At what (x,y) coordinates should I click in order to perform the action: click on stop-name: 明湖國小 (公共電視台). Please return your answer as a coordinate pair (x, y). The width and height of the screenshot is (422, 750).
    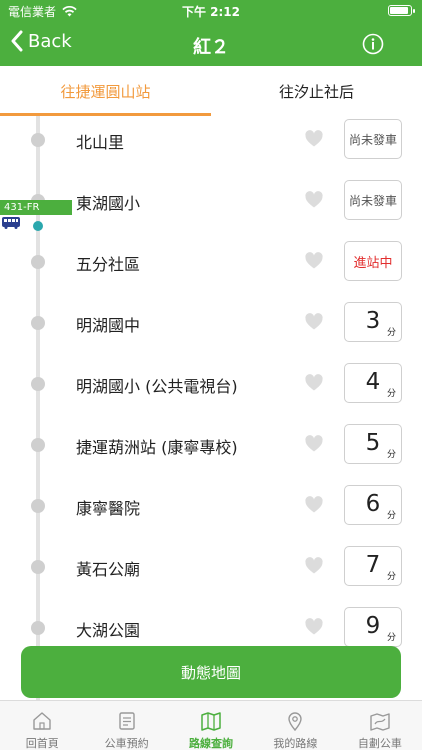
    Looking at the image, I should click on (157, 386).